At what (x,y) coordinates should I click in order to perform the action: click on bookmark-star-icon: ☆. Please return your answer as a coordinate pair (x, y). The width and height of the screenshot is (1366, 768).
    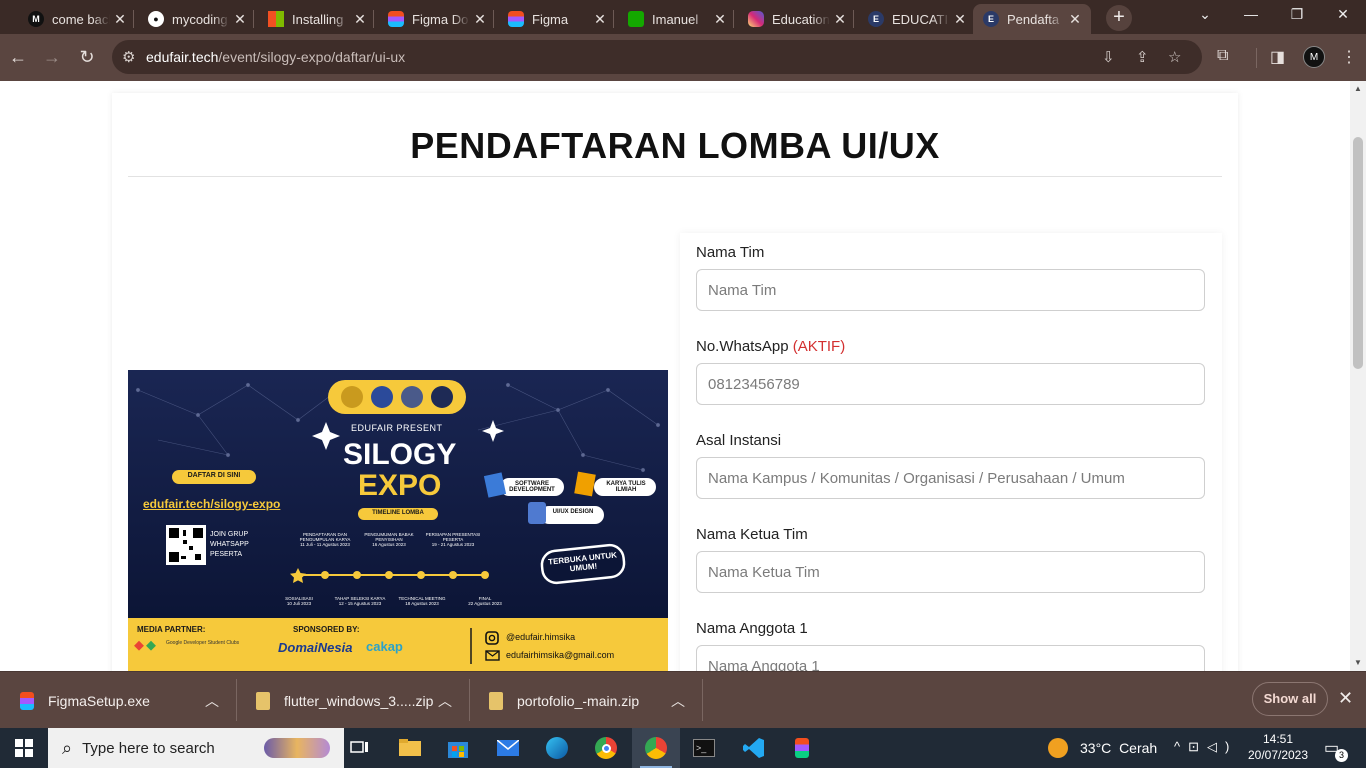
    Looking at the image, I should click on (1174, 57).